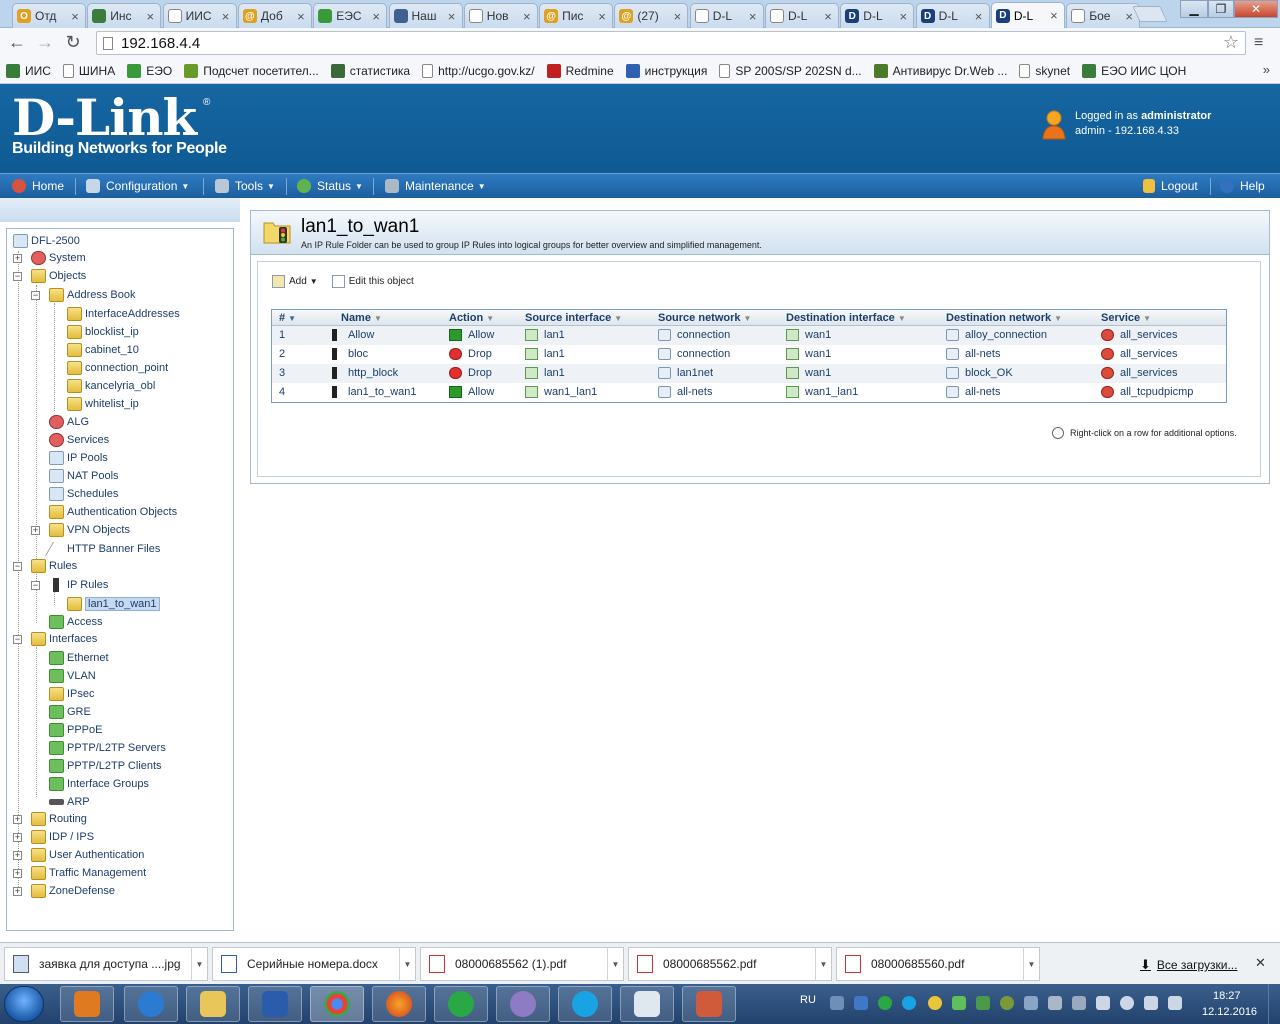 The width and height of the screenshot is (1280, 1024). What do you see at coordinates (1266, 69) in the screenshot?
I see `bookmarks-more-button: »` at bounding box center [1266, 69].